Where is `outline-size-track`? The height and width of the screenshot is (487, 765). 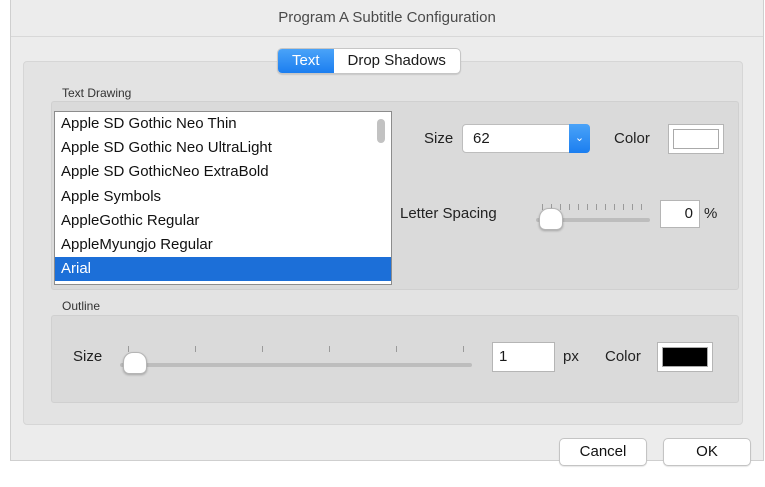
outline-size-track is located at coordinates (296, 365).